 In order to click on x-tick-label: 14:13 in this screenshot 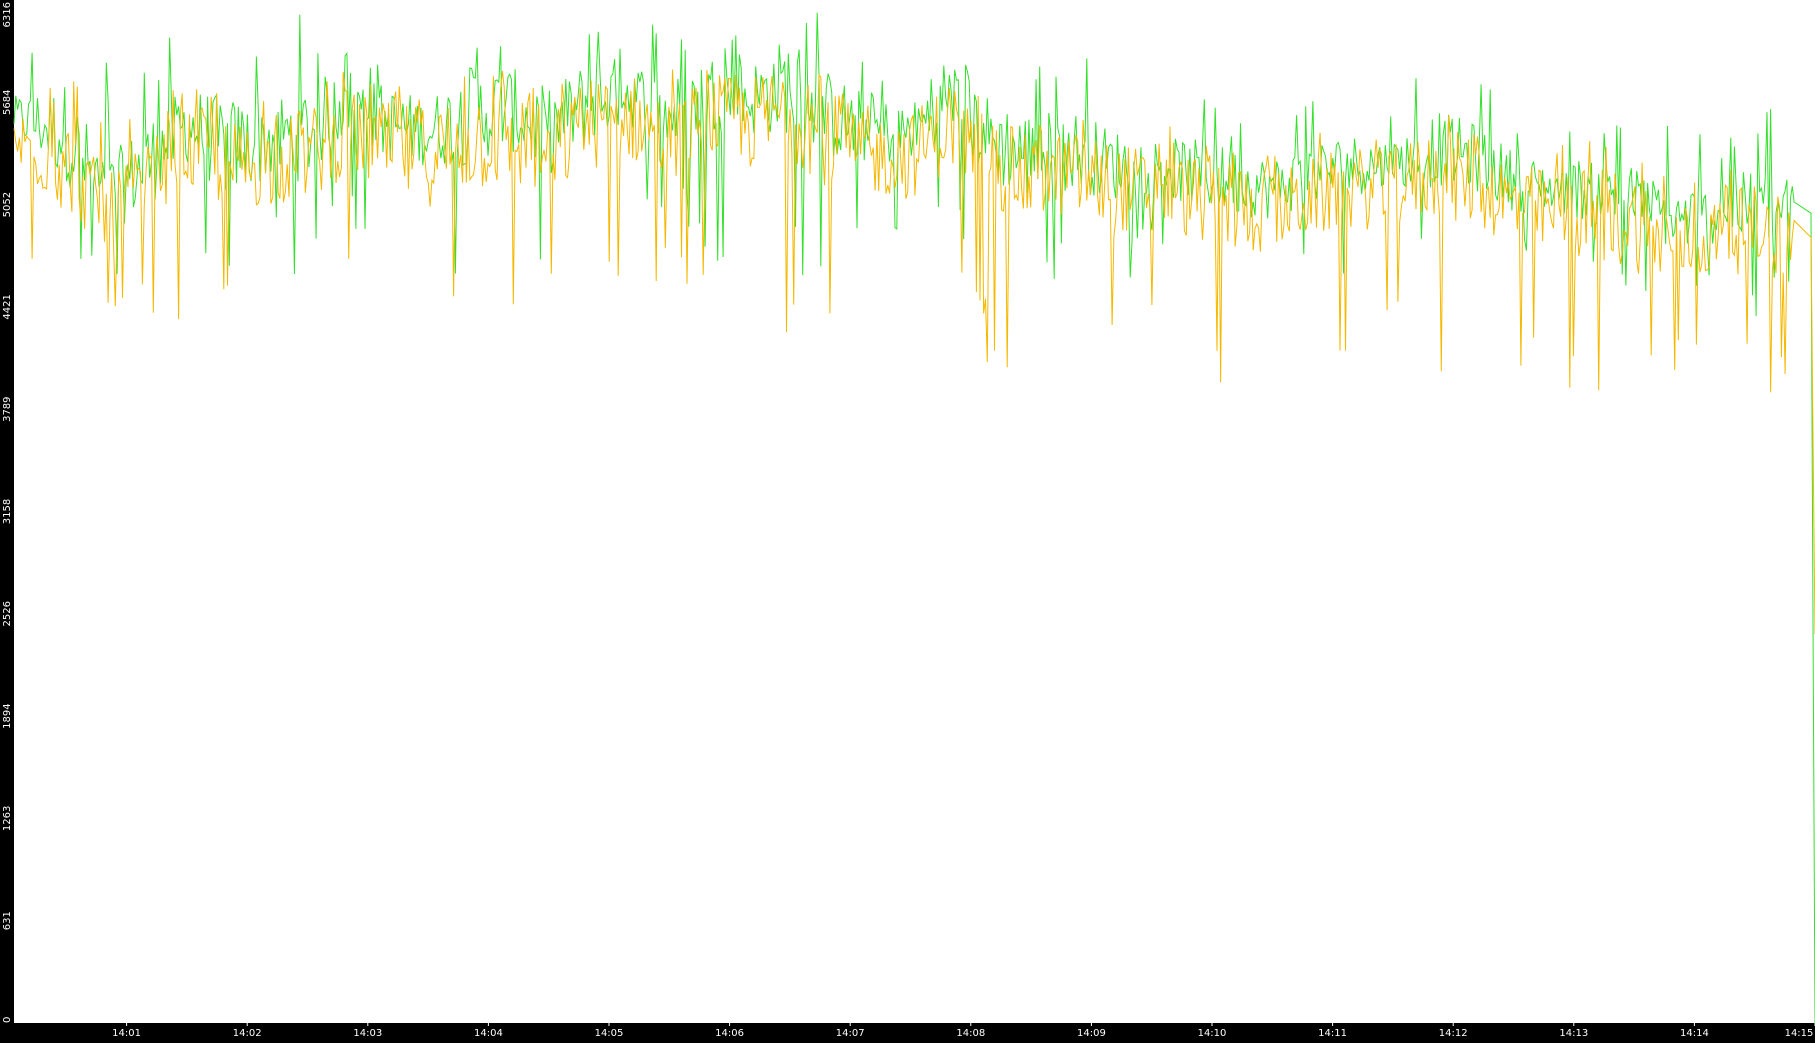, I will do `click(1573, 1033)`.